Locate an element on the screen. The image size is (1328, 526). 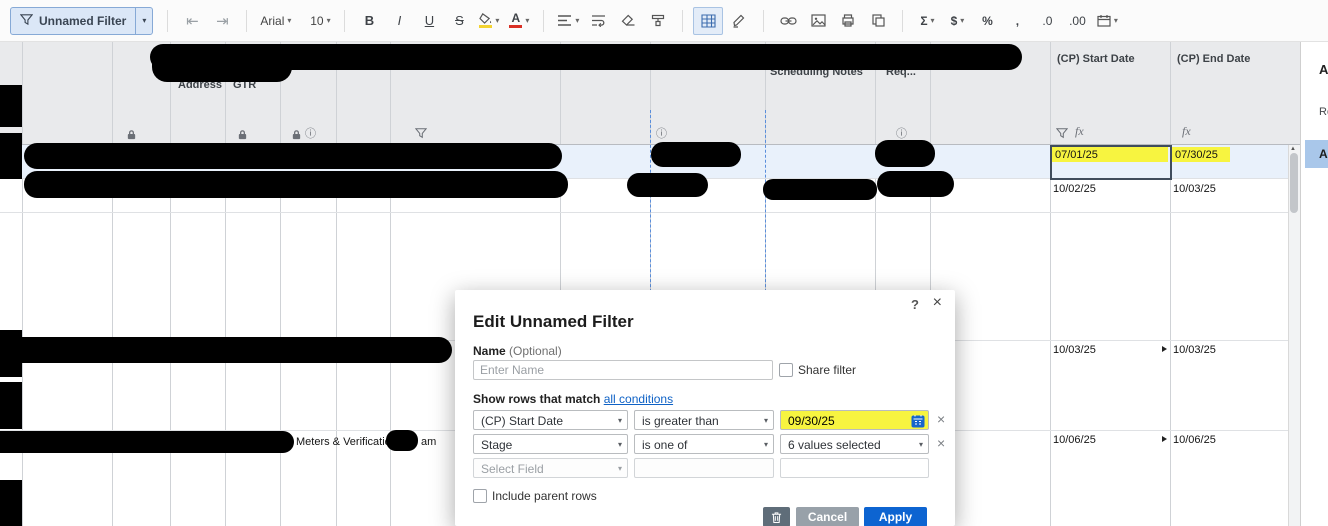
paste-special-button is located at coordinates (878, 21).